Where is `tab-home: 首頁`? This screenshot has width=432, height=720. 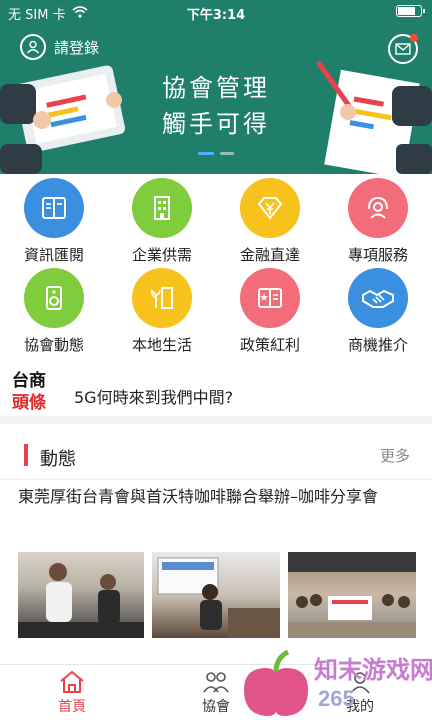
tab-home: 首頁 is located at coordinates (72, 692).